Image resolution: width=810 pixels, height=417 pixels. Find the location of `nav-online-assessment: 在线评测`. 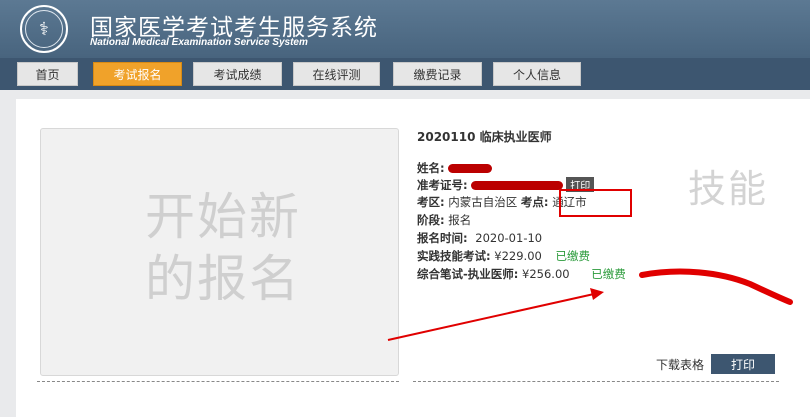

nav-online-assessment: 在线评测 is located at coordinates (336, 74).